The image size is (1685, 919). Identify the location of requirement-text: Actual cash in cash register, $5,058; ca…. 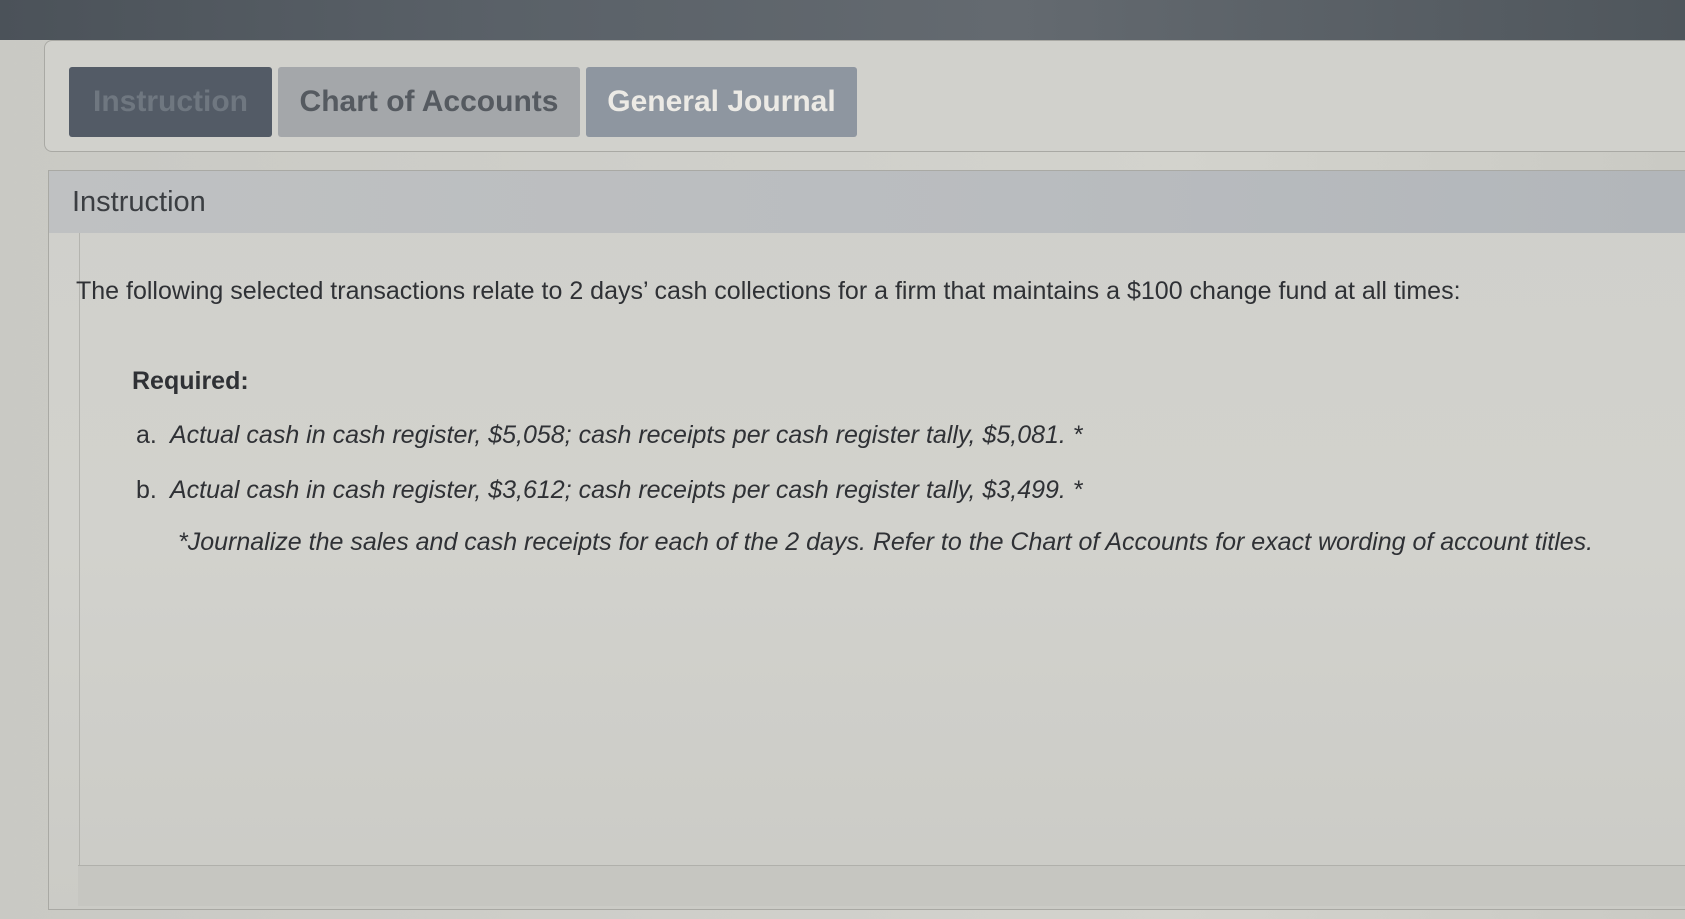
(626, 435).